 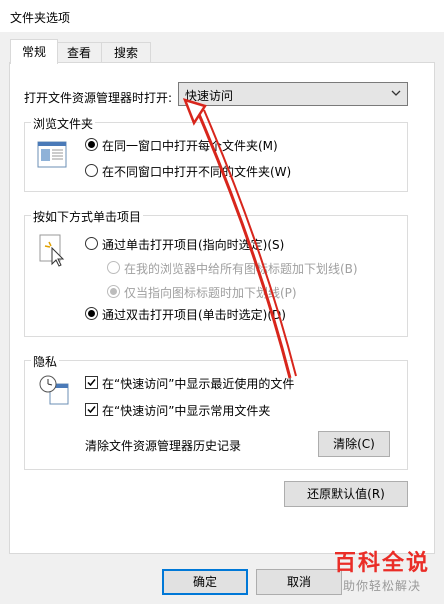 I want to click on annotation-arrow, so click(x=239, y=238).